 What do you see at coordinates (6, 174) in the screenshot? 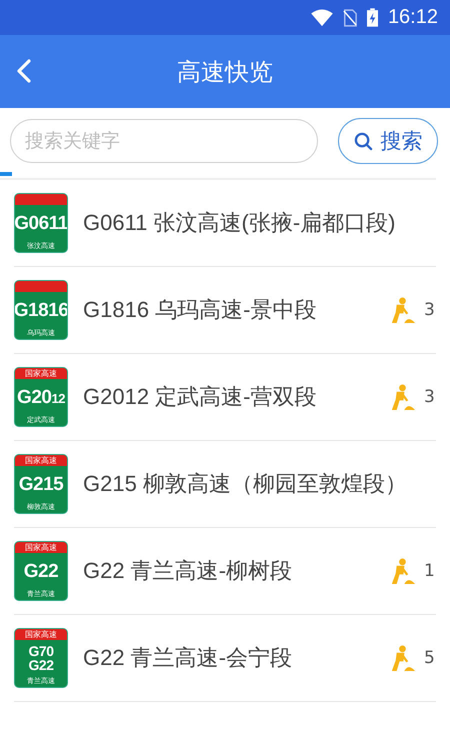
I see `tab-indicator` at bounding box center [6, 174].